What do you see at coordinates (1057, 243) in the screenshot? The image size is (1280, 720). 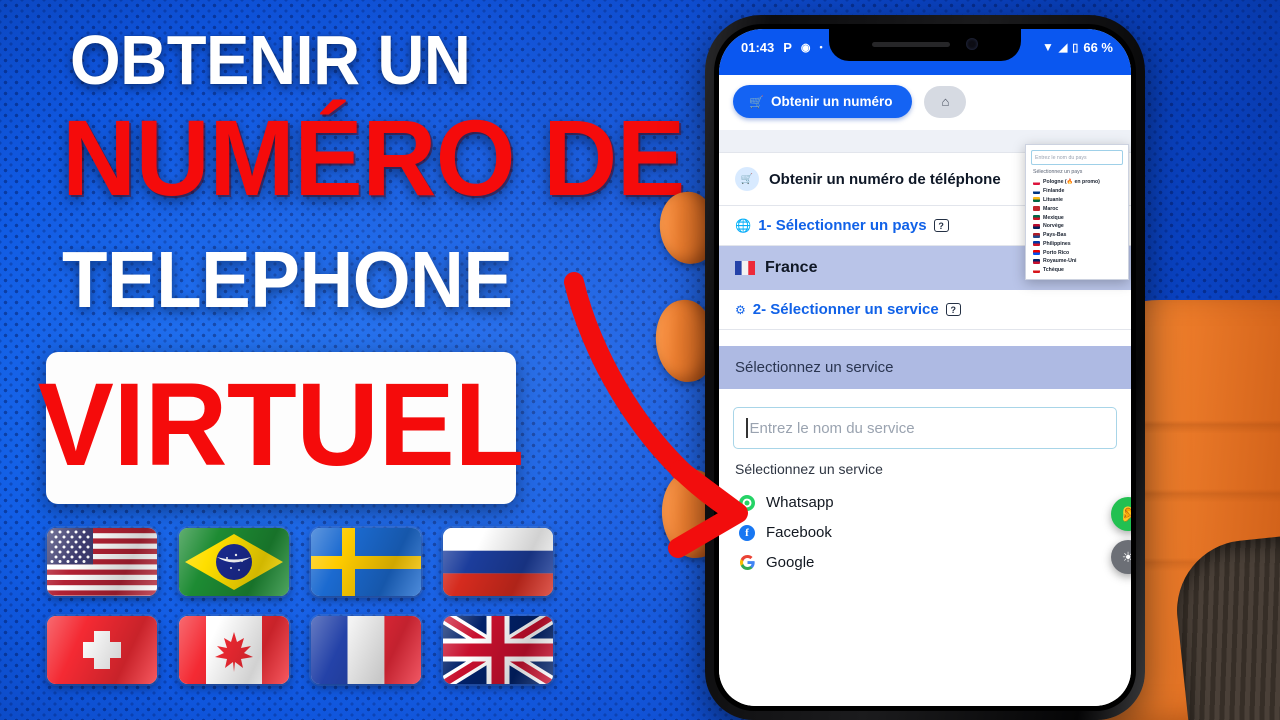 I see `country-label: Philippines` at bounding box center [1057, 243].